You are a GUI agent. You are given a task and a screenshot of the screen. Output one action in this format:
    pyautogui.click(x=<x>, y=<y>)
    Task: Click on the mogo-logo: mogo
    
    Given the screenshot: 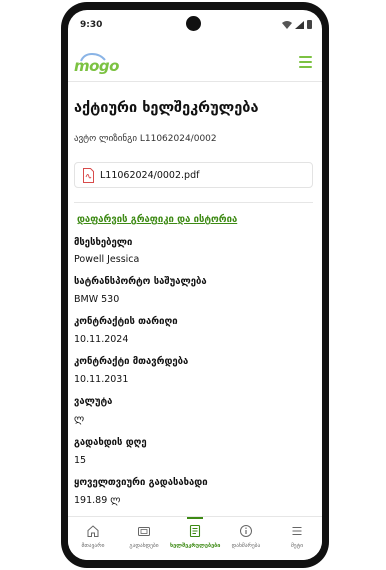 What is the action you would take?
    pyautogui.click(x=96, y=63)
    